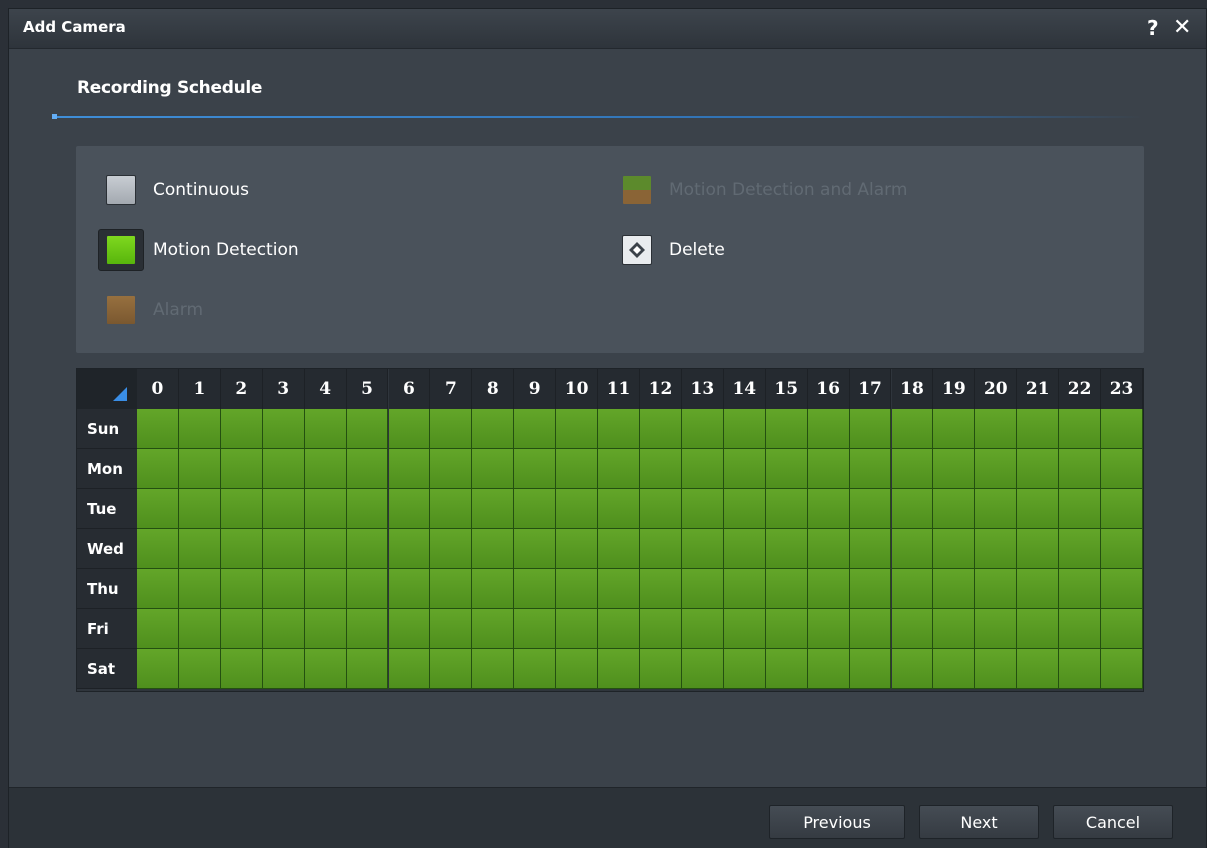  What do you see at coordinates (702, 389) in the screenshot?
I see `hour-header: 13` at bounding box center [702, 389].